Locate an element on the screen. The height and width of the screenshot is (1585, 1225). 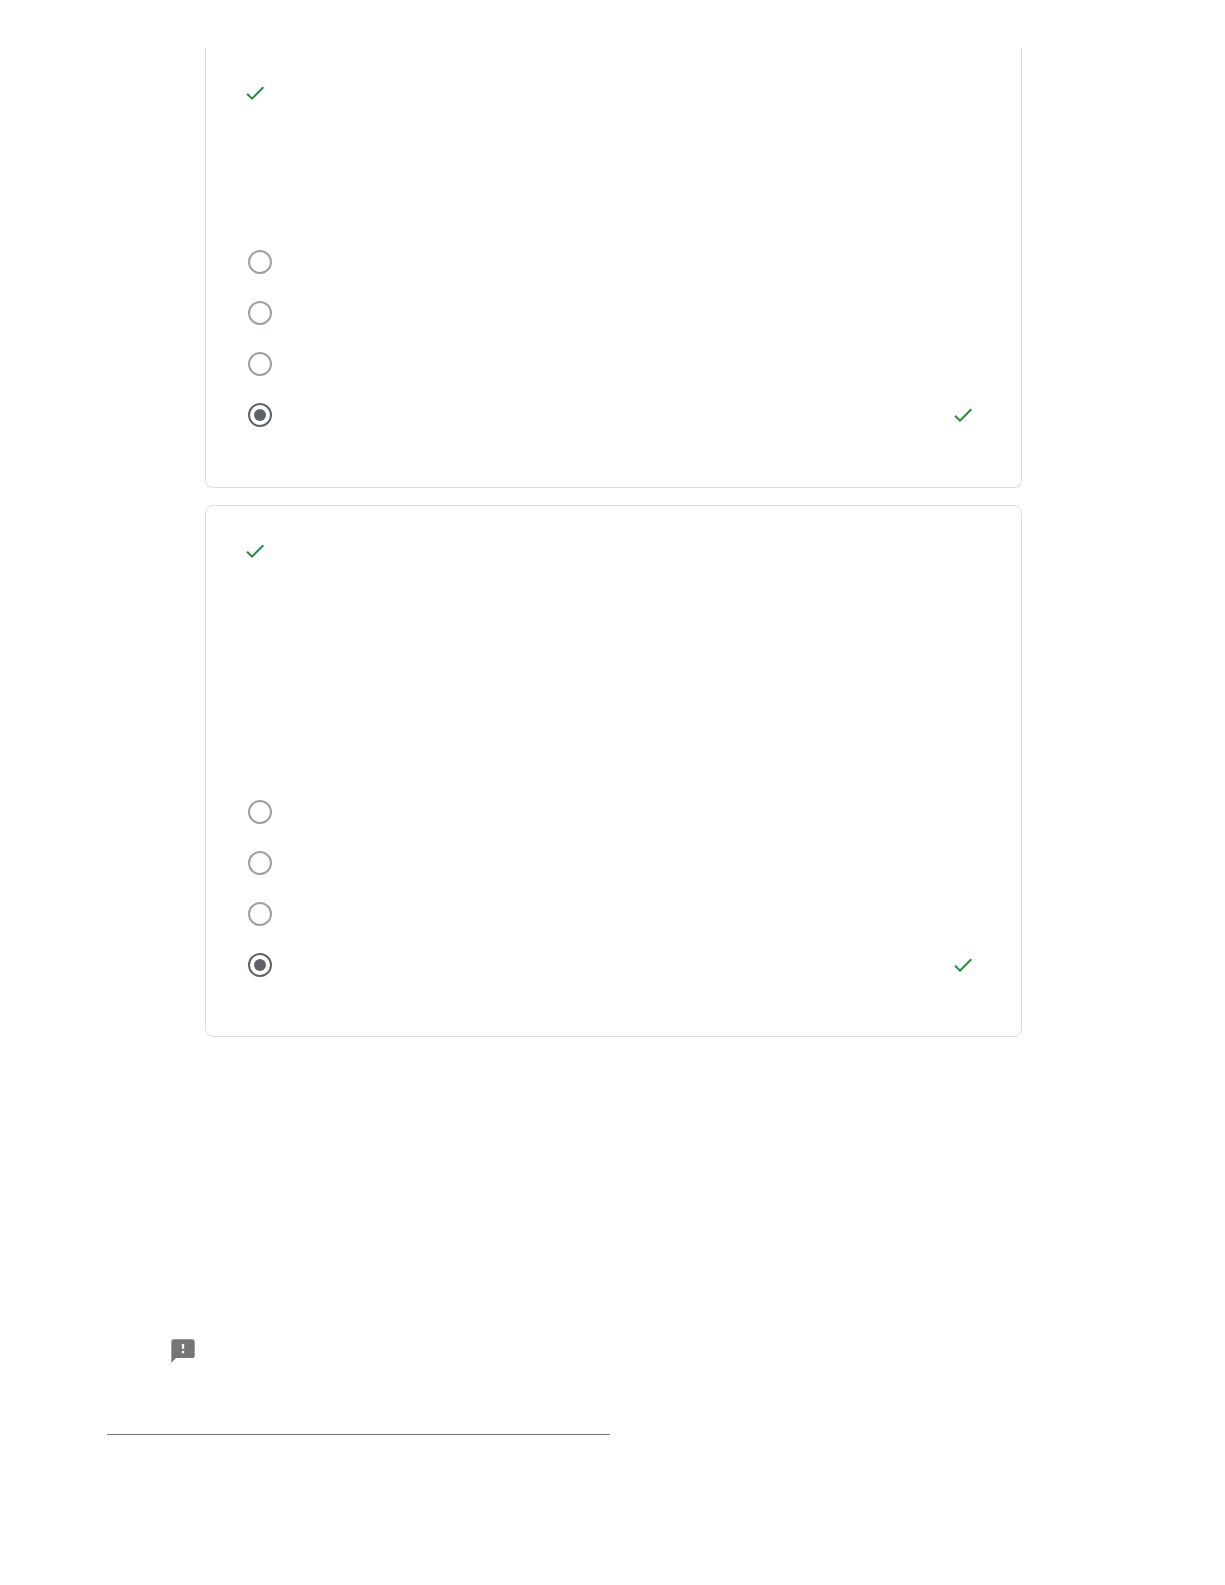
feedback-icon is located at coordinates (183, 1351).